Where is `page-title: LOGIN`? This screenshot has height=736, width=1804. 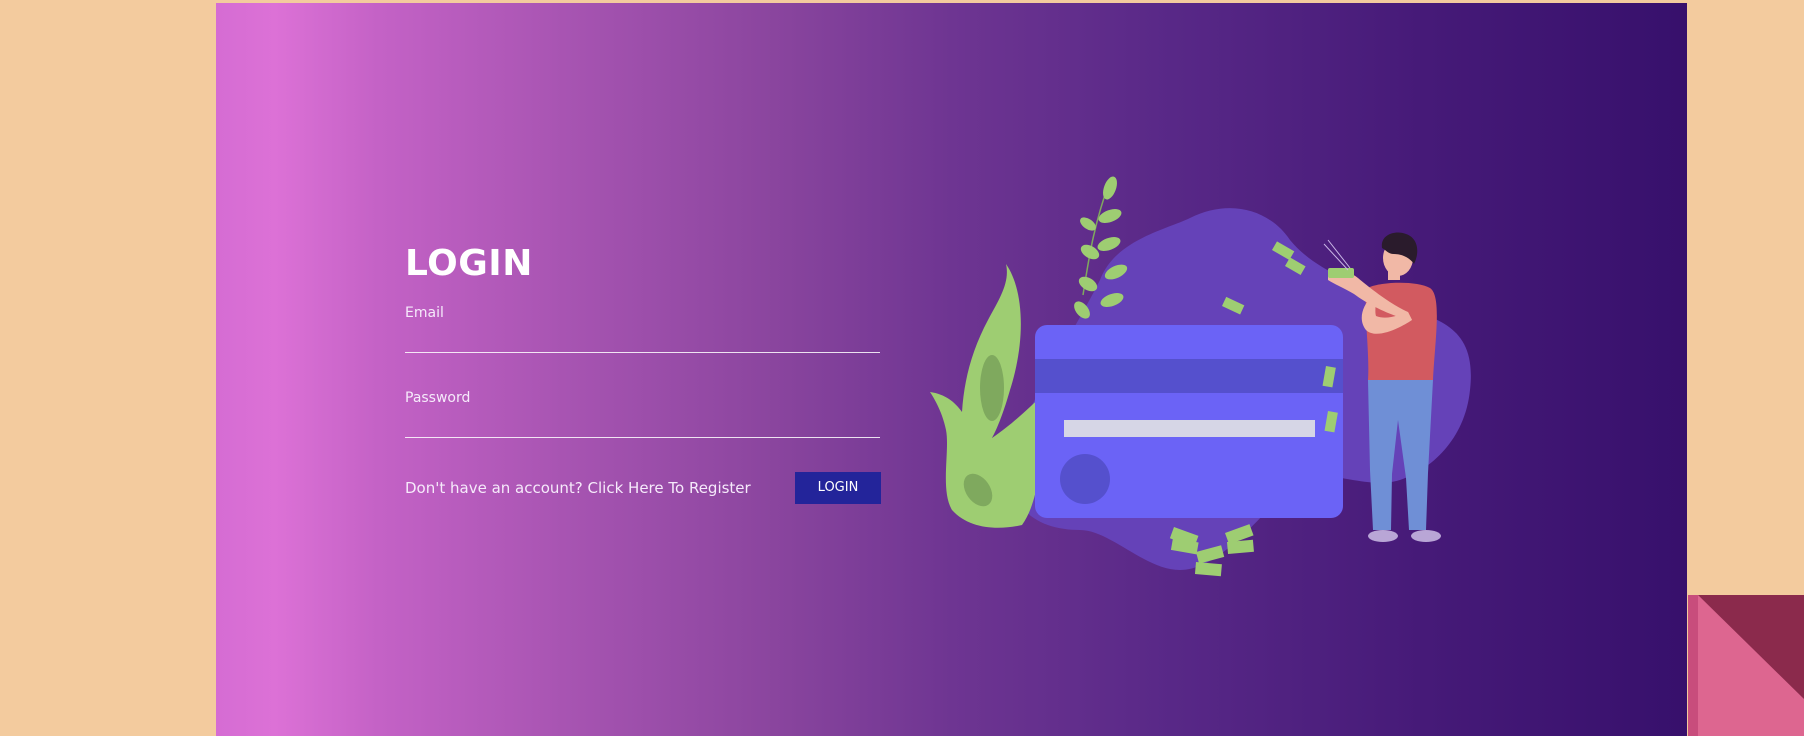
page-title: LOGIN is located at coordinates (469, 263).